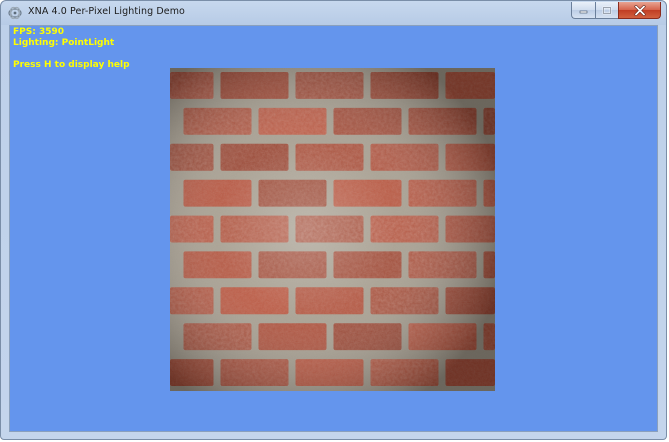  What do you see at coordinates (71, 65) in the screenshot?
I see `help-hint: Press H to display help` at bounding box center [71, 65].